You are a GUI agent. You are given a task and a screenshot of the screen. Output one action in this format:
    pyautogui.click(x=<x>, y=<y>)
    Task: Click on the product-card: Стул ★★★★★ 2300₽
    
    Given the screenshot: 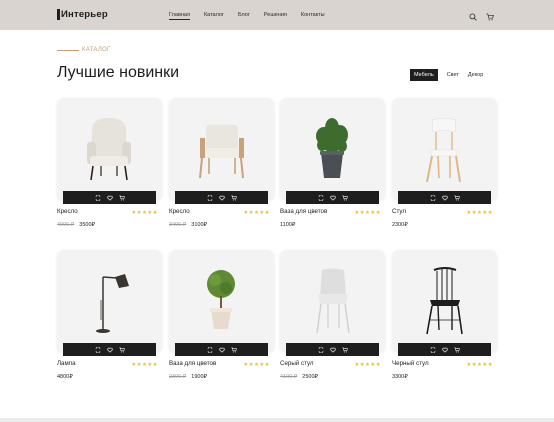 What is the action you would take?
    pyautogui.click(x=444, y=163)
    